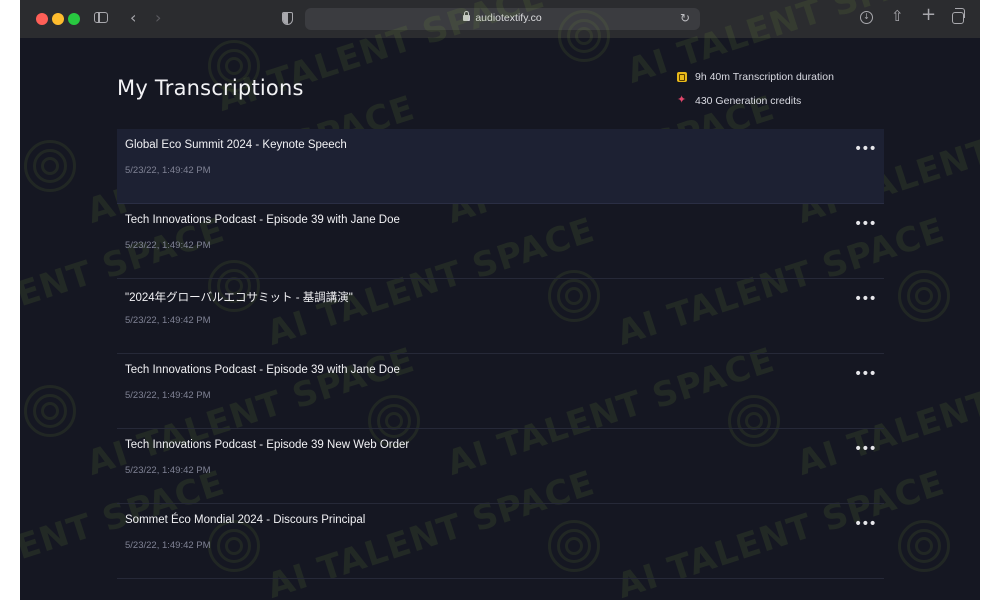  What do you see at coordinates (158, 18) in the screenshot?
I see `forward-arrow-icon: ›` at bounding box center [158, 18].